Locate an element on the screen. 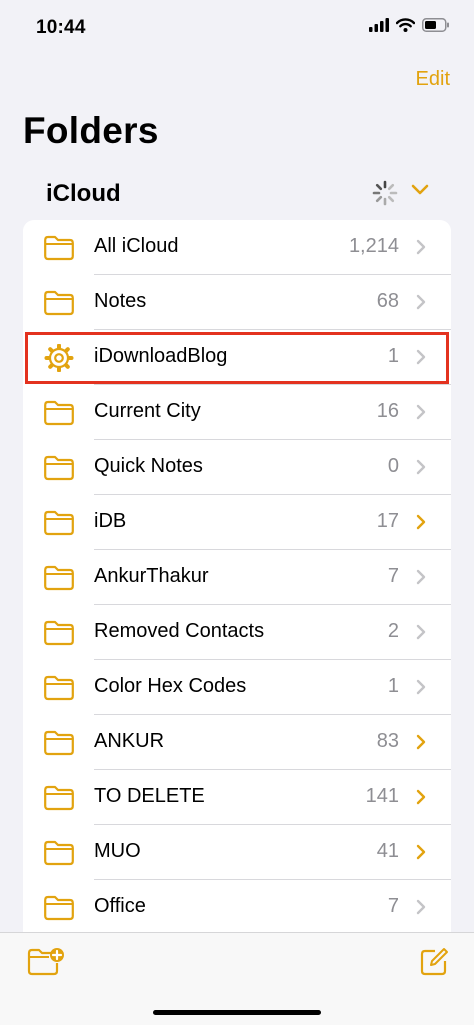 This screenshot has height=1025, width=474. folder-name: Color Hex Codes is located at coordinates (170, 686).